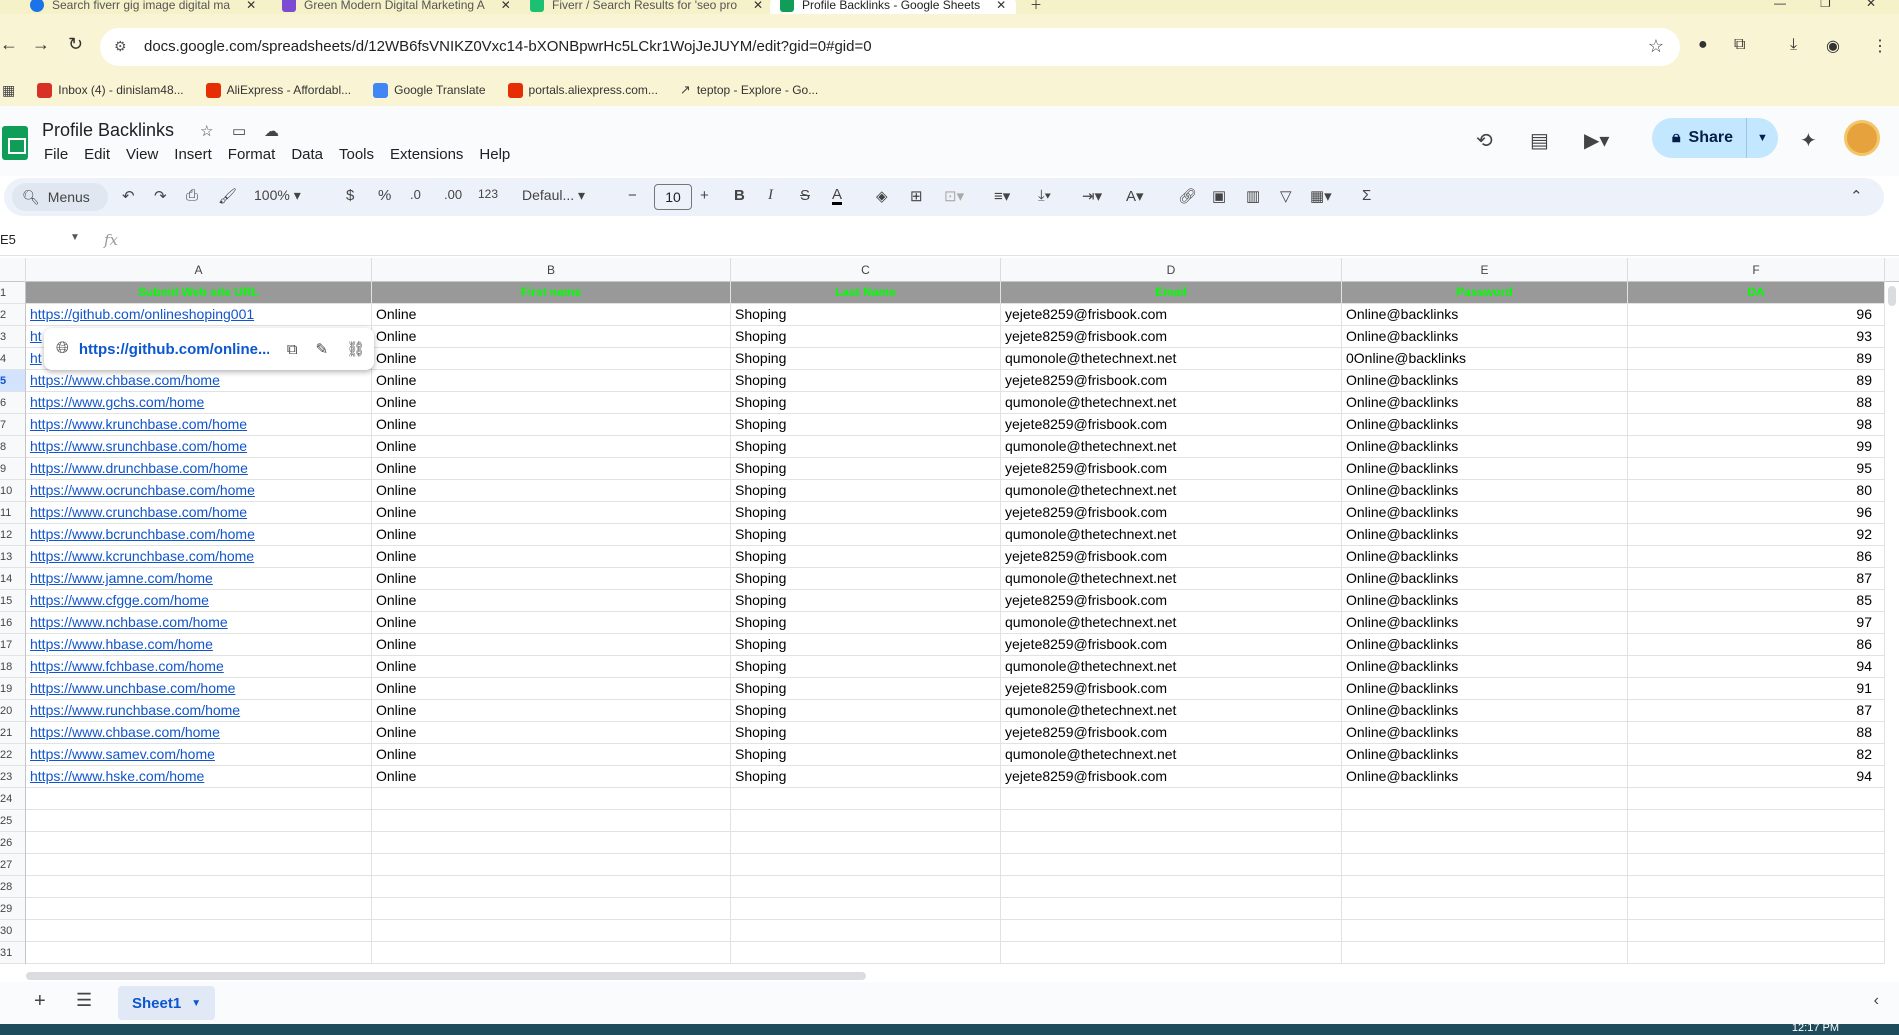  Describe the element at coordinates (12, 799) in the screenshot. I see `row-header: 24` at that location.